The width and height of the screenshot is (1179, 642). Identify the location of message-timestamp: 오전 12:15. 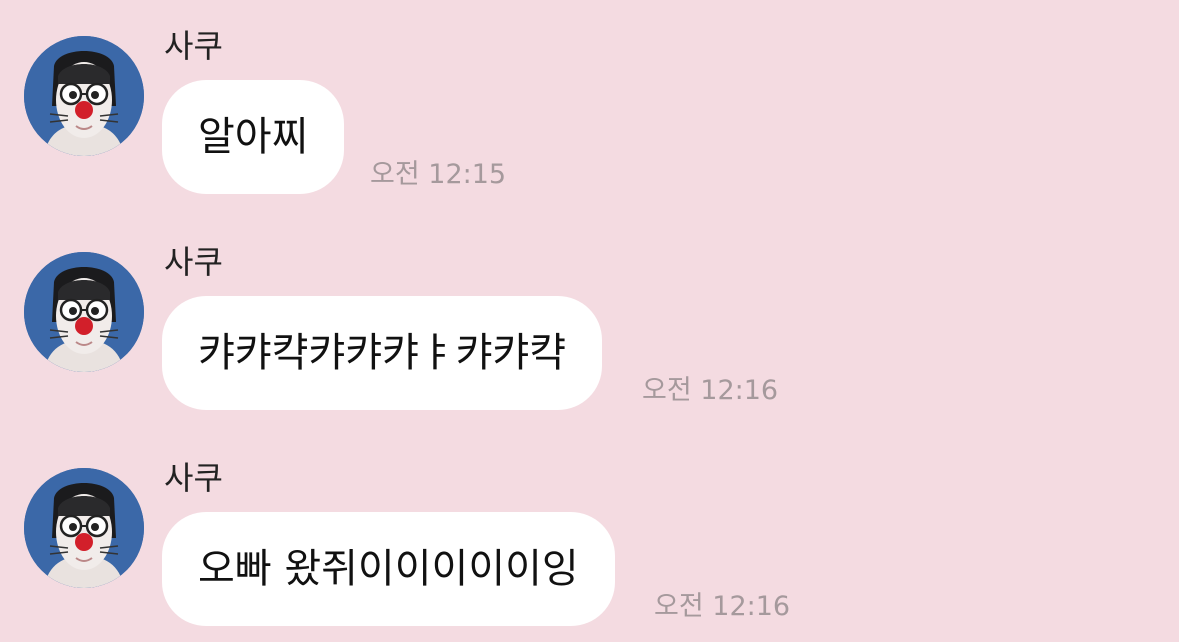
(438, 174).